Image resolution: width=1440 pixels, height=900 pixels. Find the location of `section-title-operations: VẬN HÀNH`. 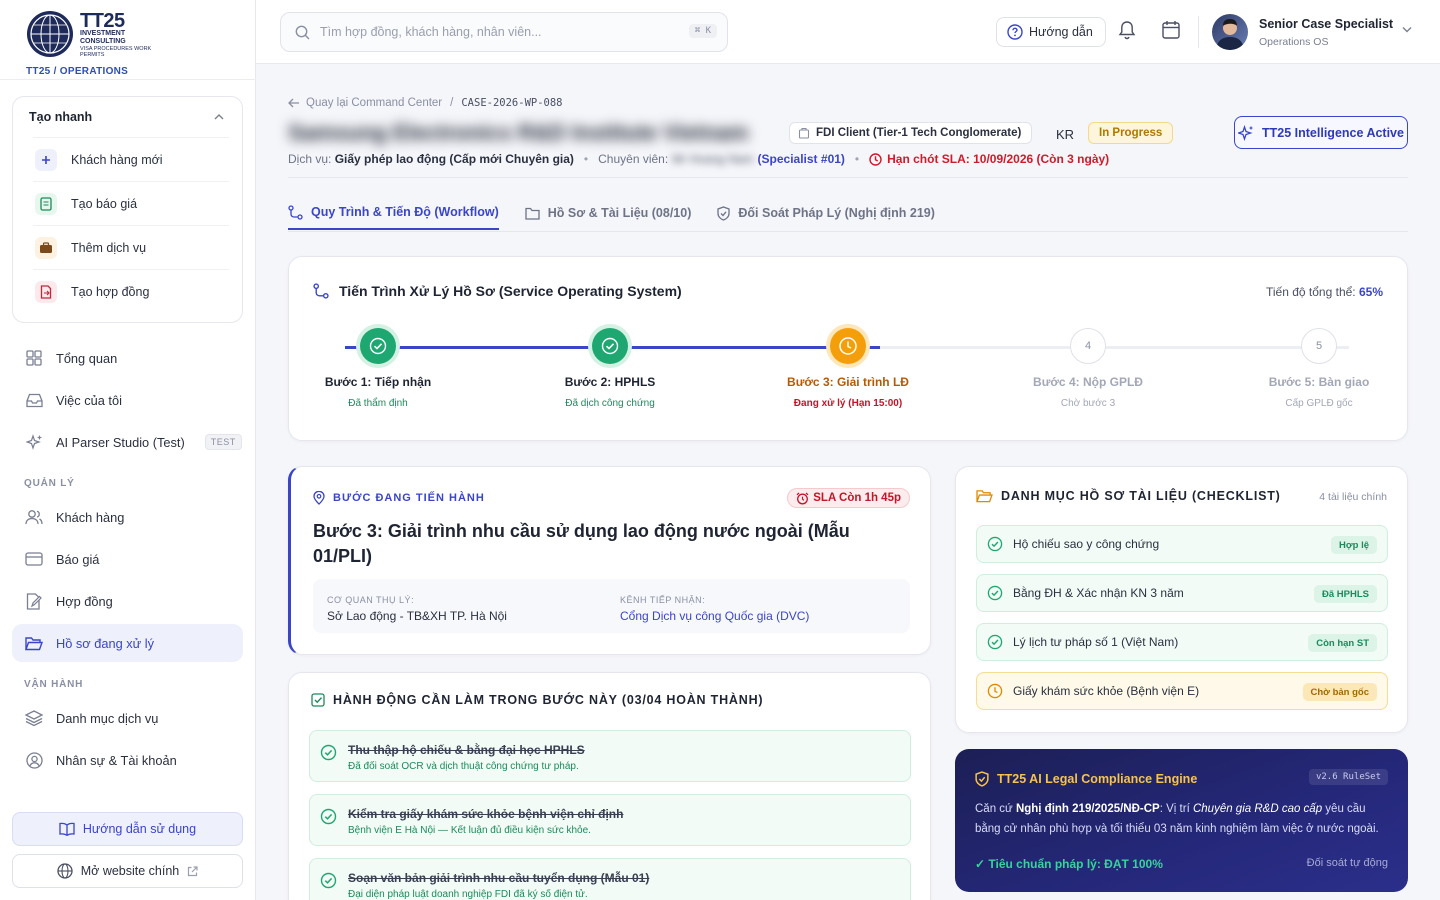

section-title-operations: VẬN HÀNH is located at coordinates (54, 684).